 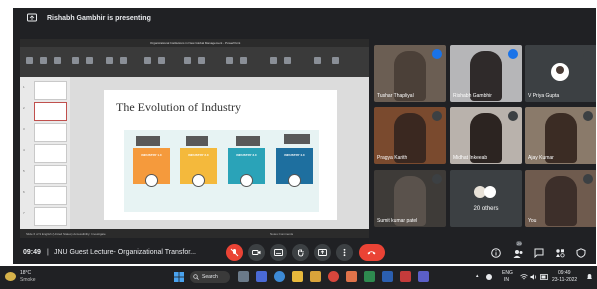 I want to click on raise-hand-button, so click(x=300, y=252).